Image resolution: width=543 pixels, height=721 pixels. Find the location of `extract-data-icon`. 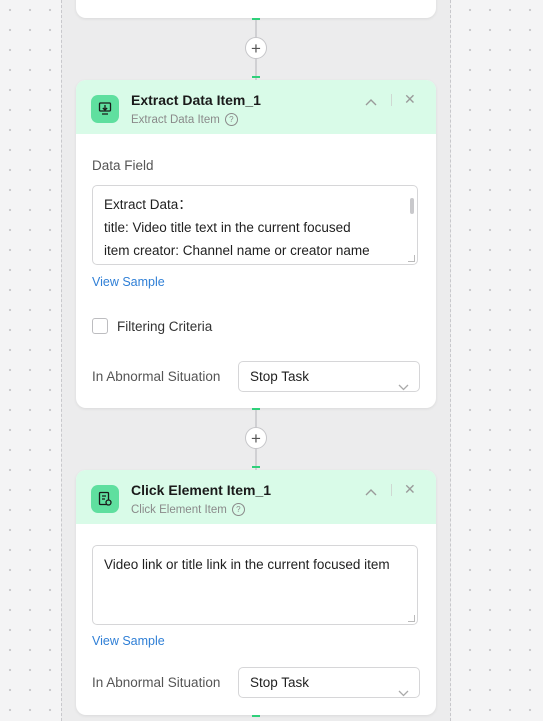

extract-data-icon is located at coordinates (105, 109).